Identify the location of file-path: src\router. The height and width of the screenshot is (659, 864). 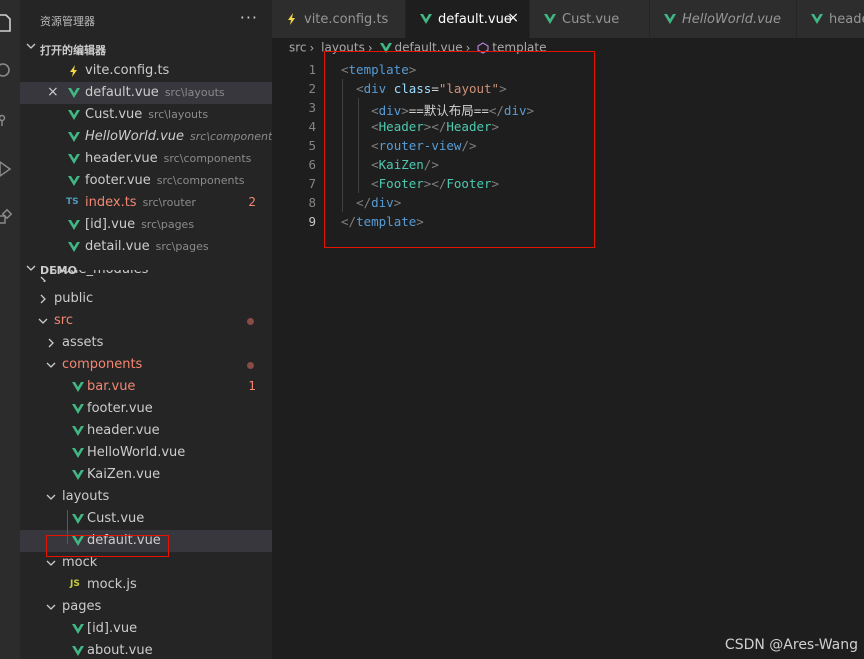
(169, 202).